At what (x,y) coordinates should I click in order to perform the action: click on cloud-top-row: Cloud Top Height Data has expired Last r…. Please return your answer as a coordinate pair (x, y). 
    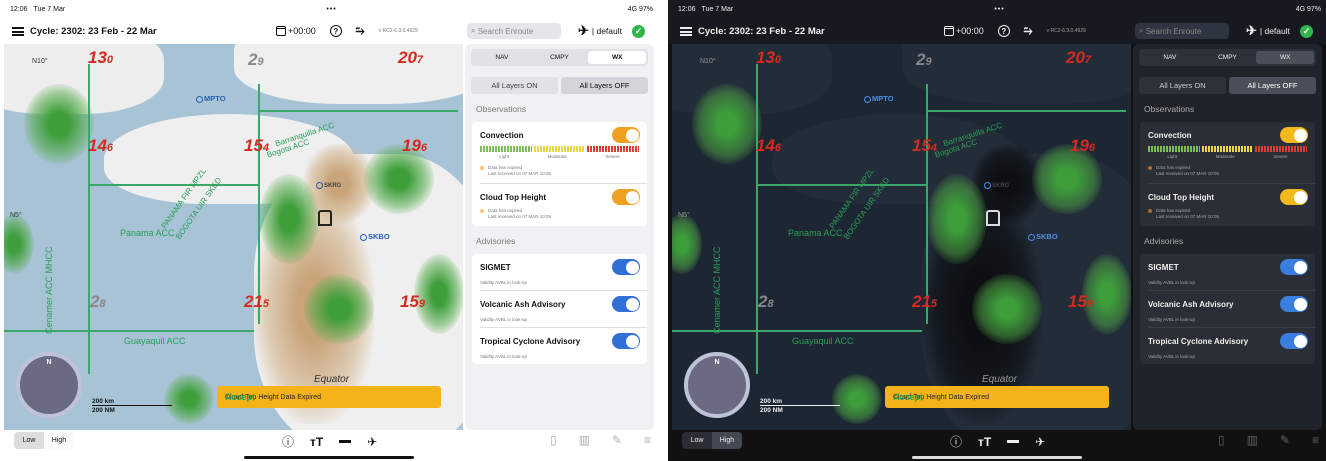
    Looking at the image, I should click on (1227, 205).